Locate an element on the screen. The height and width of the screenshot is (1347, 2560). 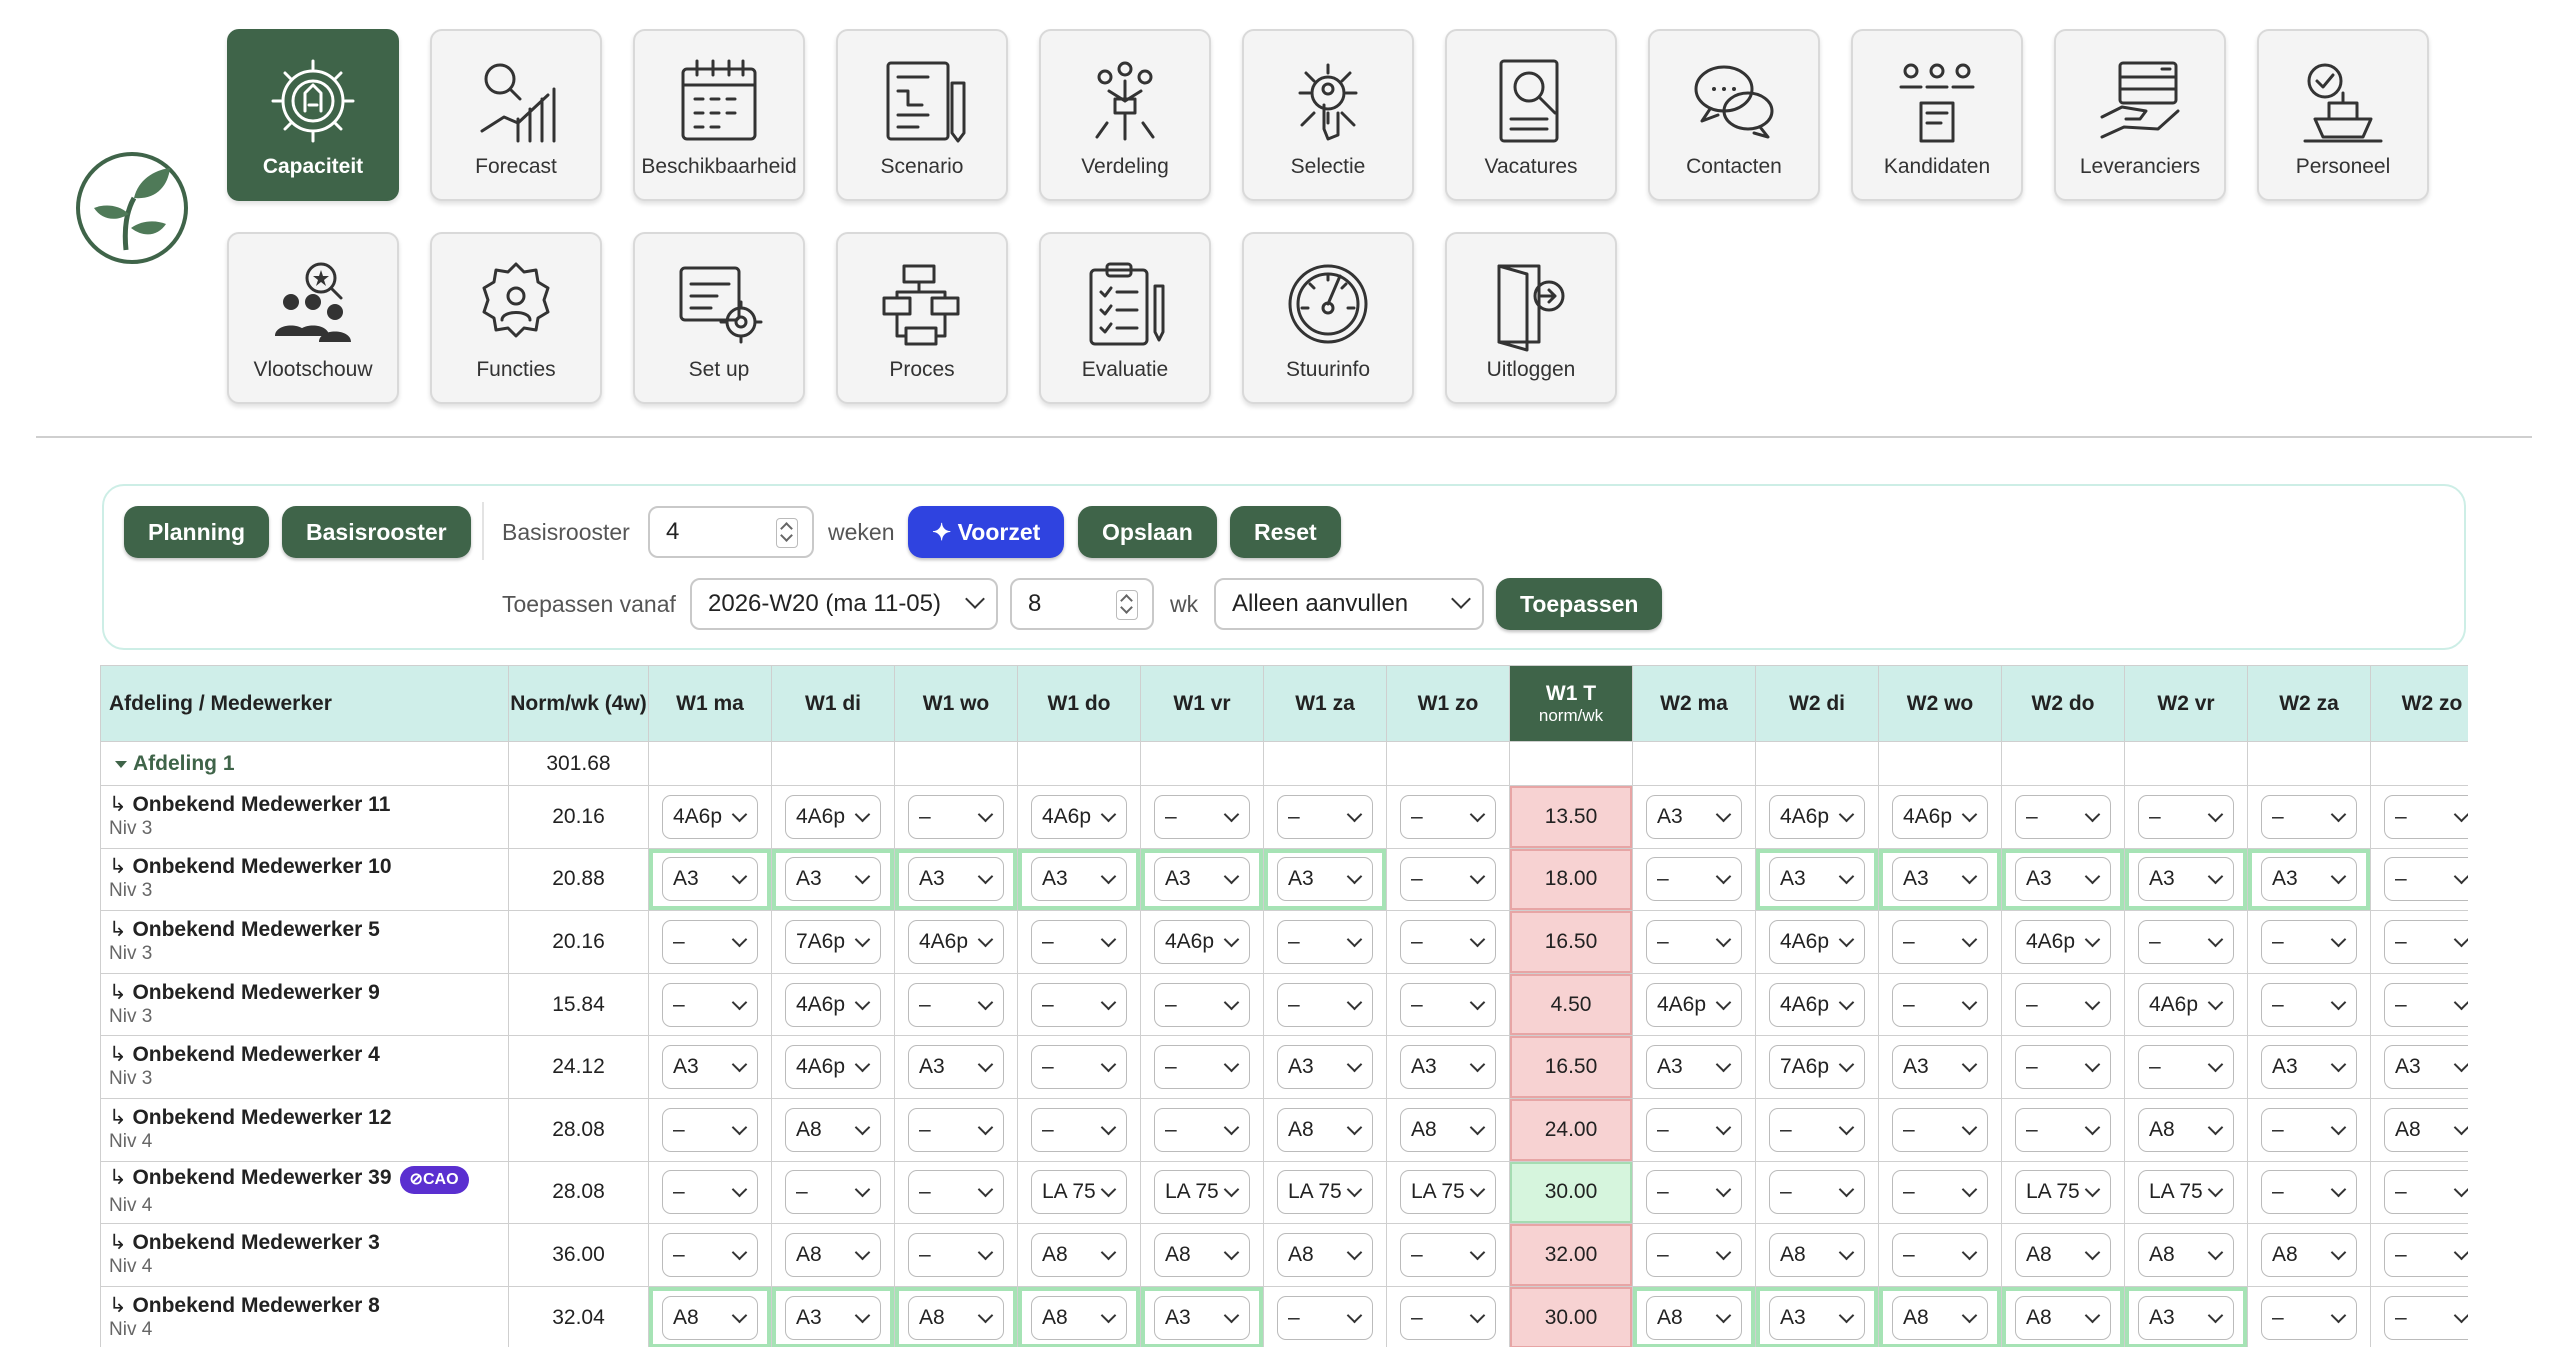
opslaan-button: Opslaan is located at coordinates (1147, 532).